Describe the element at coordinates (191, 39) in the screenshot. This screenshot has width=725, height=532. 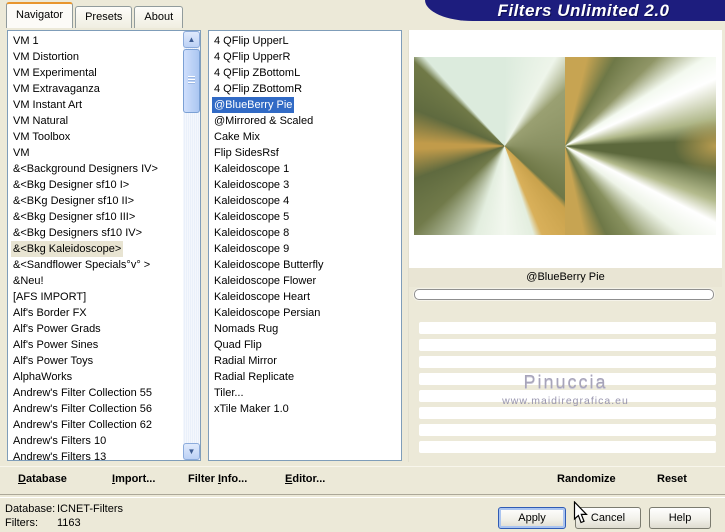
I see `scroll-up-icon: ▲` at that location.